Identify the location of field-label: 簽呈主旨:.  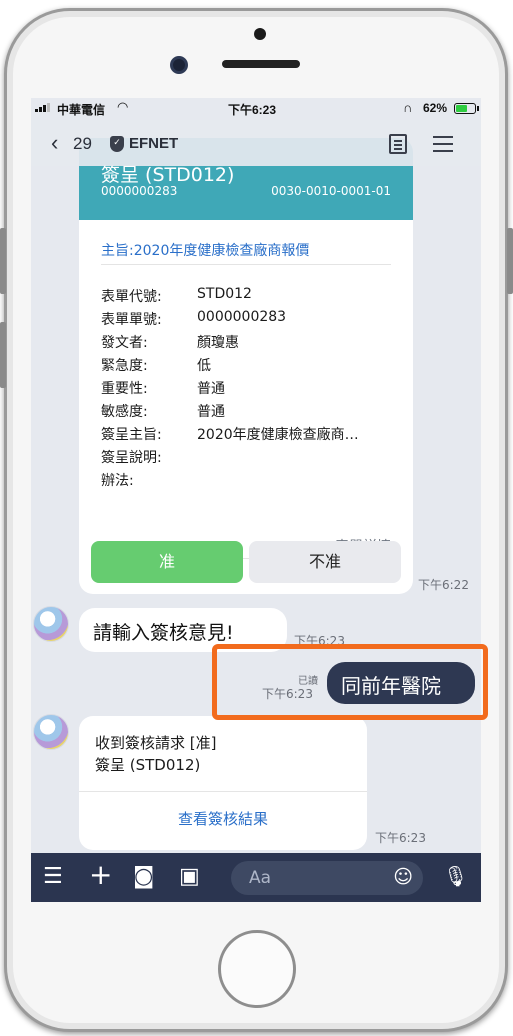
(131, 435).